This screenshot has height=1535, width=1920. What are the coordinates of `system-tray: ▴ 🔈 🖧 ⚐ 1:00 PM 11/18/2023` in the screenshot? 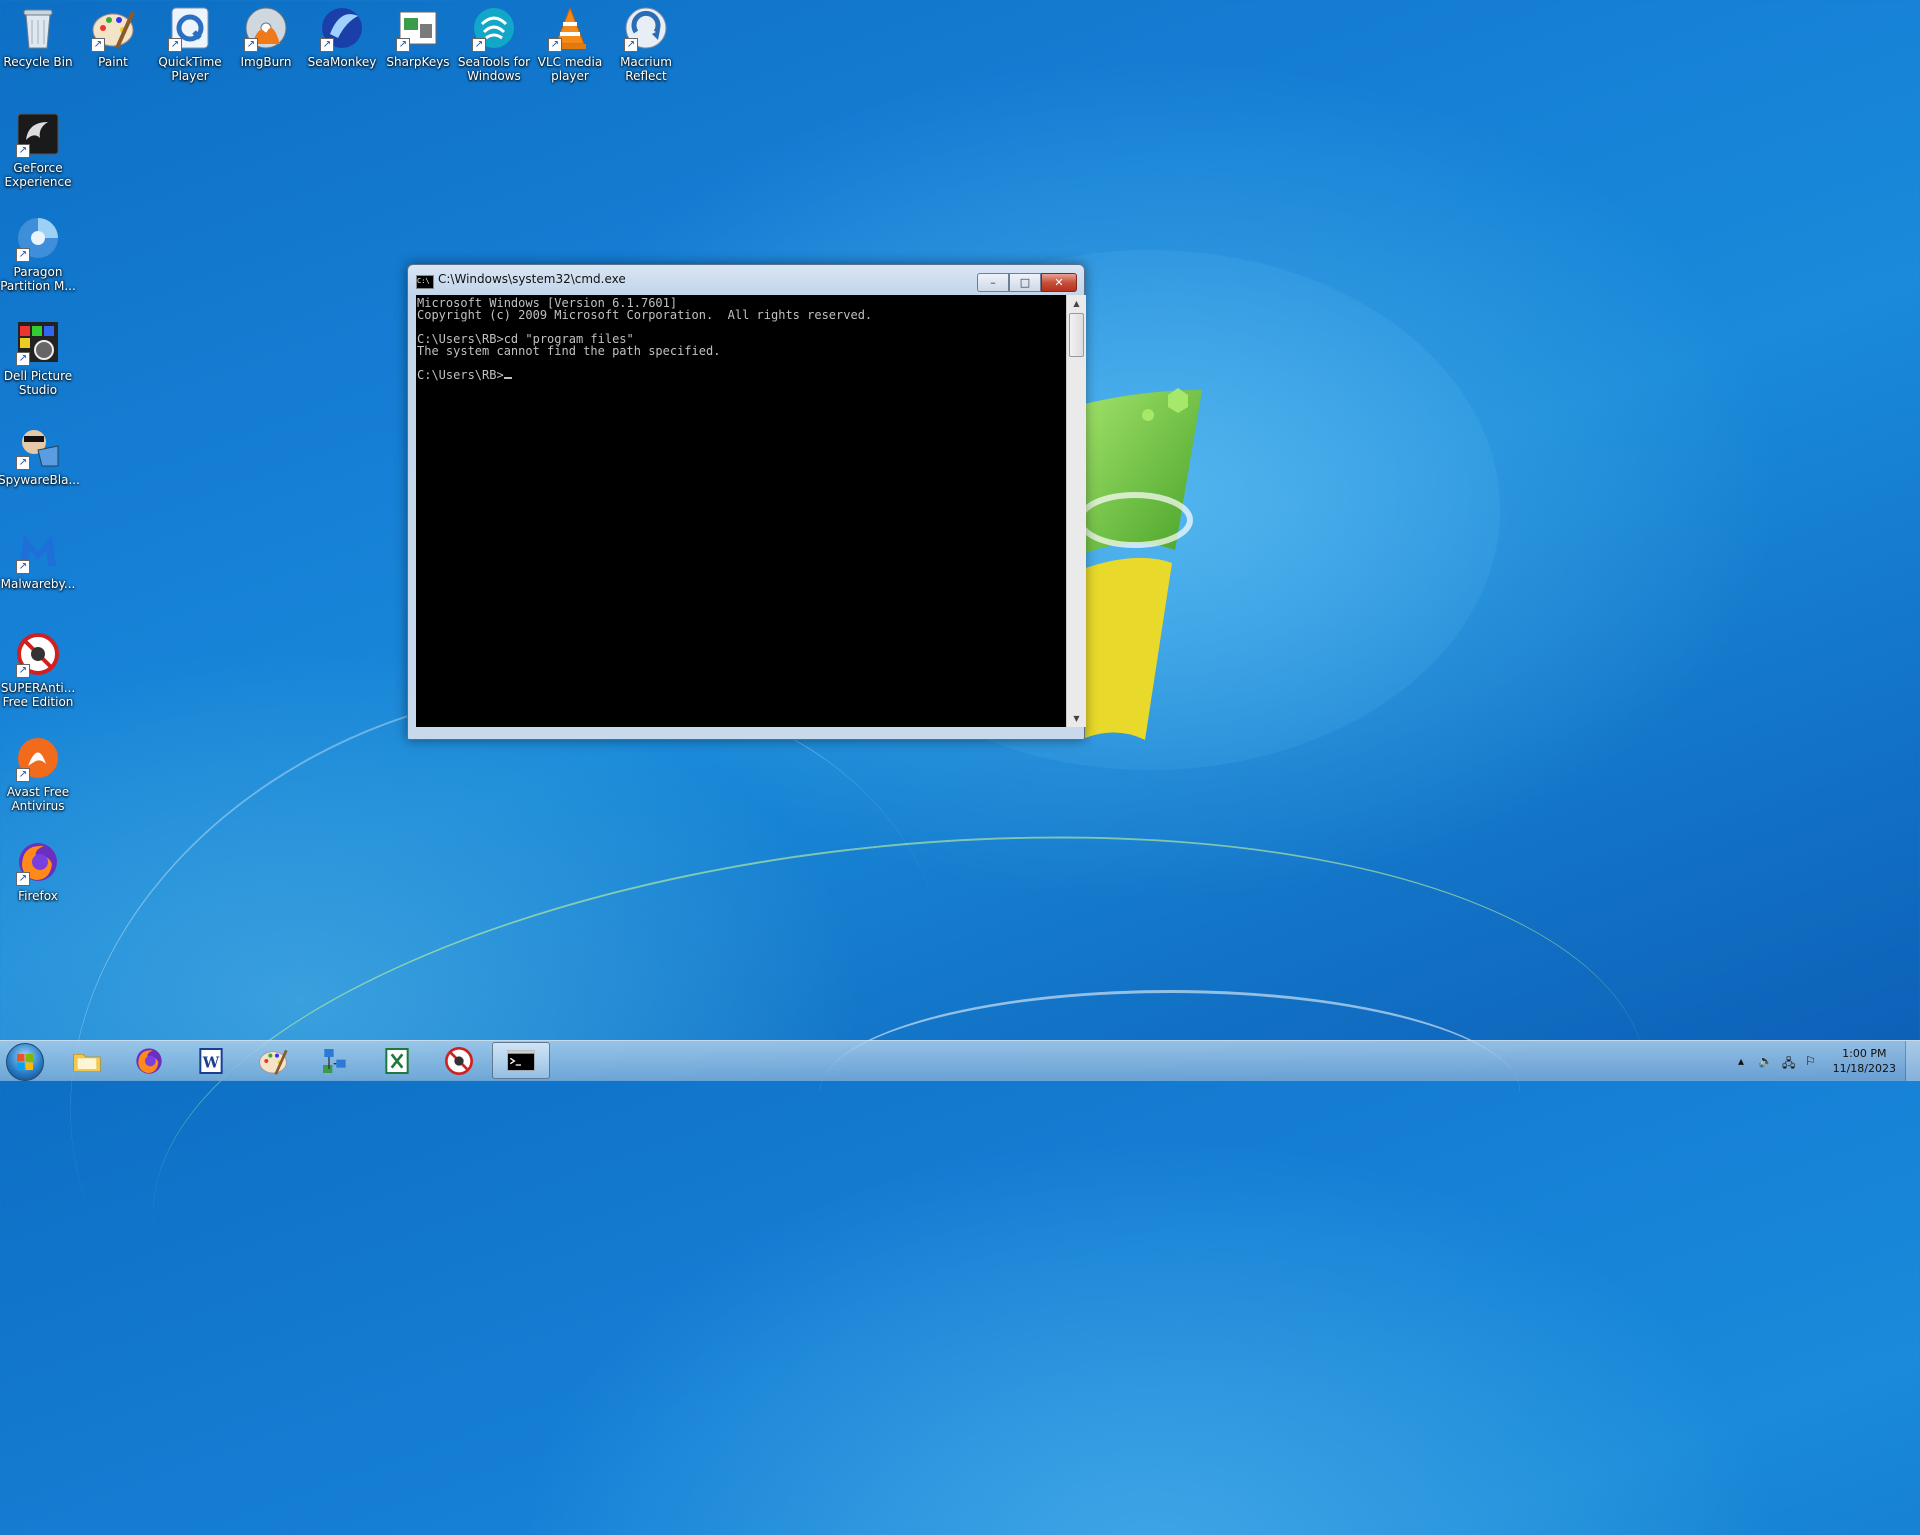 It's located at (1825, 1061).